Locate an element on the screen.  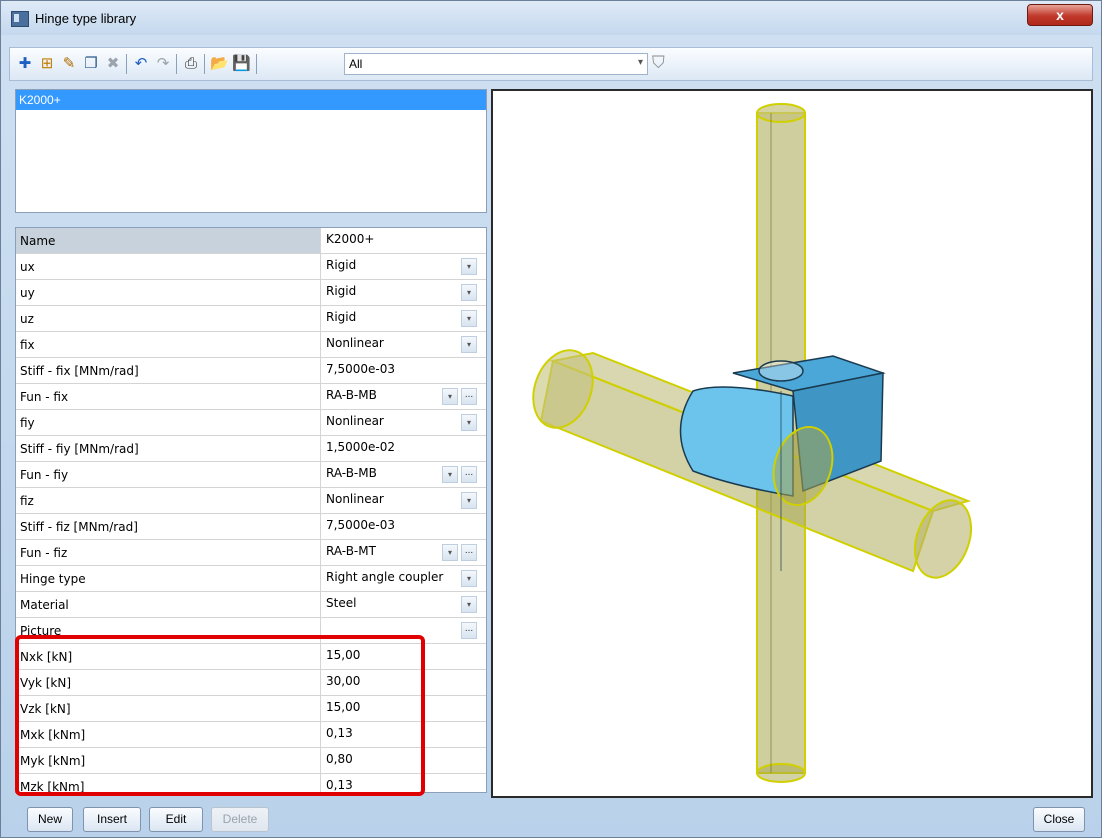
property-row-nxk: Nxk [kN] 15,00 is located at coordinates (251, 657).